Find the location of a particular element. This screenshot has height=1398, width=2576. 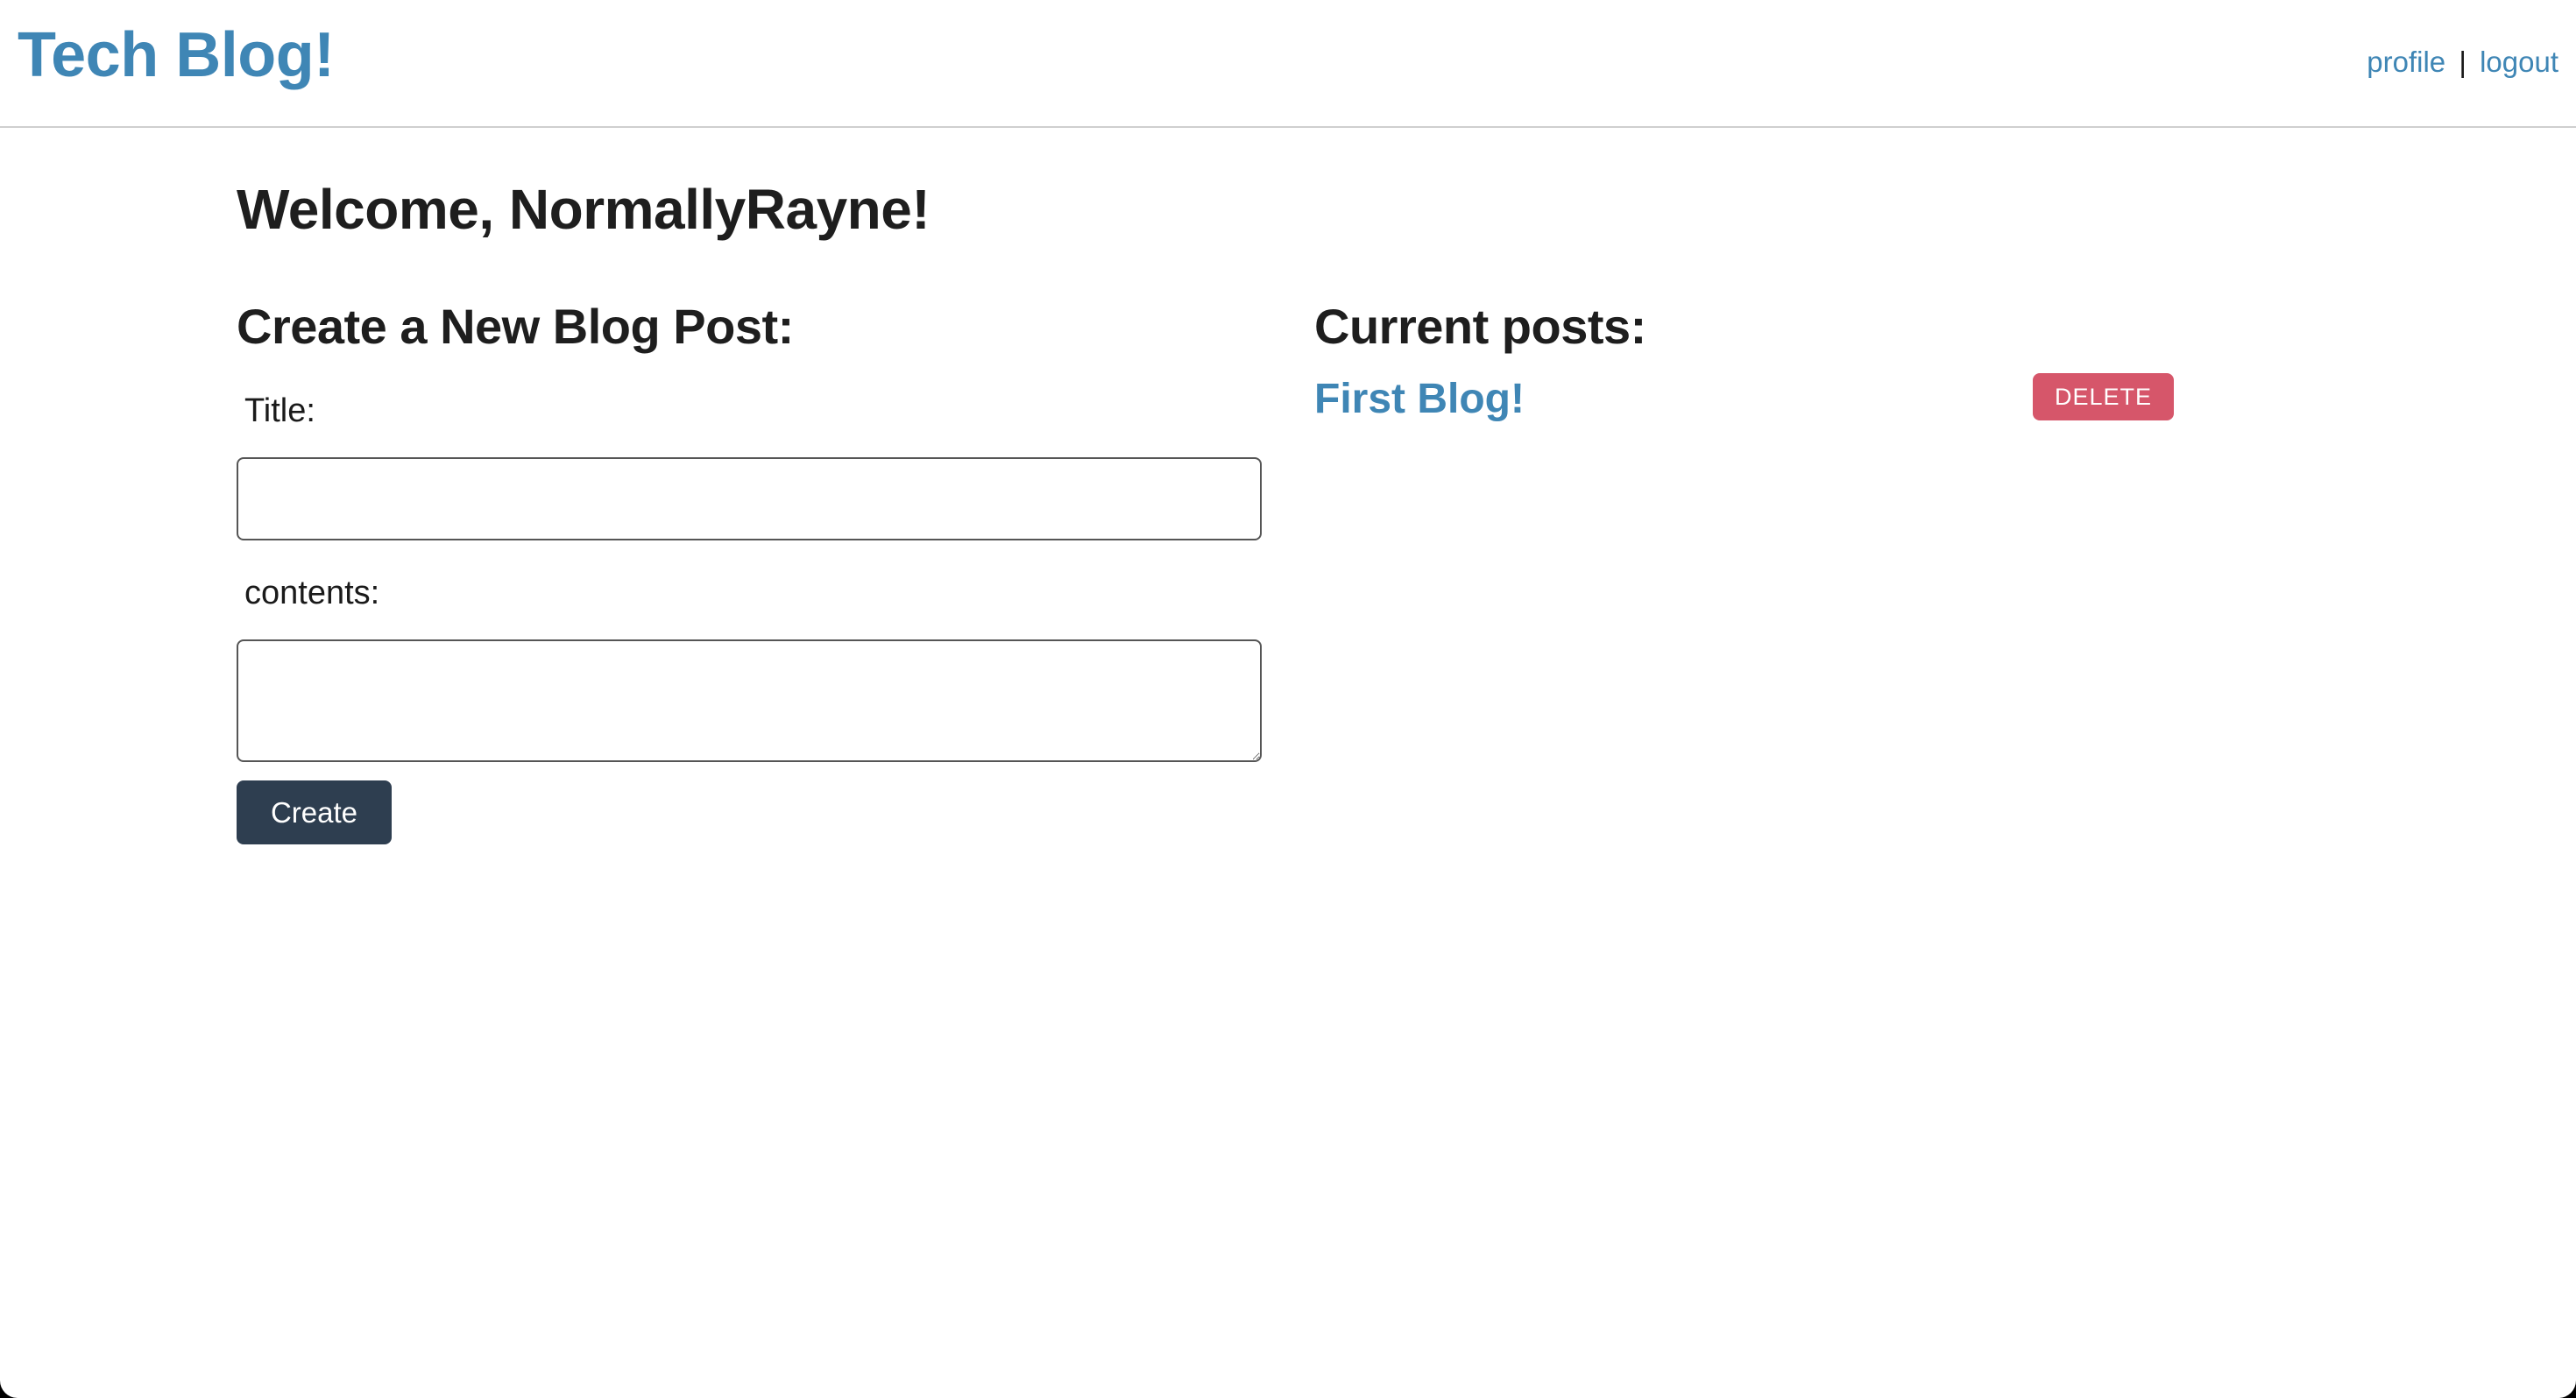

logout-link: logout is located at coordinates (2519, 62).